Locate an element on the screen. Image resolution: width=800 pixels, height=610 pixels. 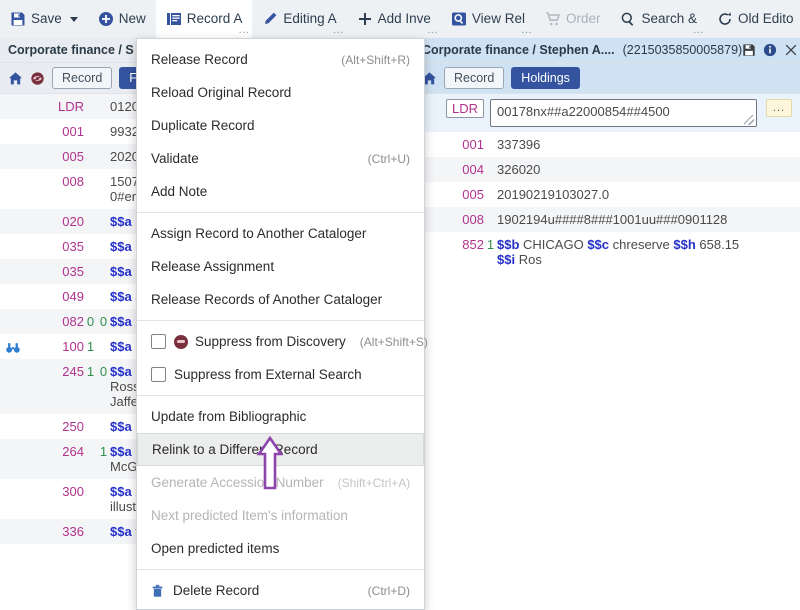
menu-item-update-from-bibliographic: Update from Bibliographic is located at coordinates (280, 416).